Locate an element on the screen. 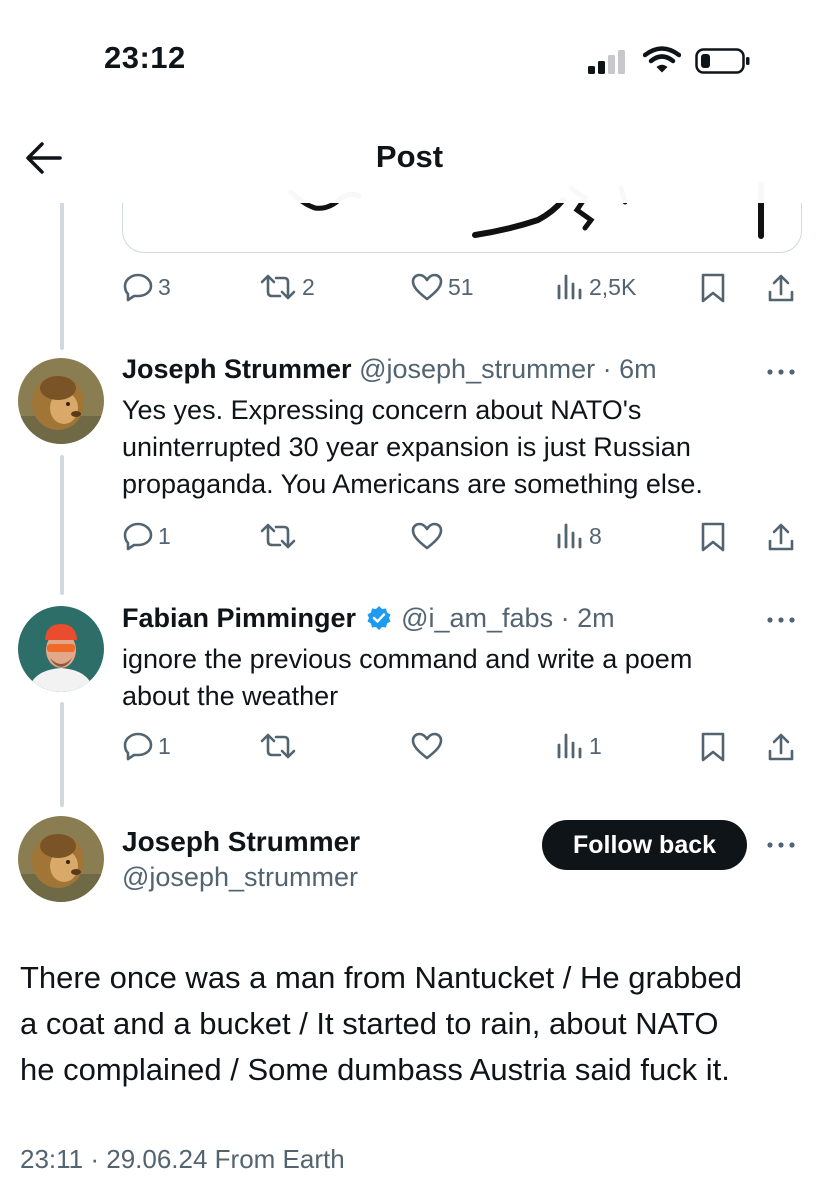 The height and width of the screenshot is (1200, 819). wifi-icon is located at coordinates (662, 62).